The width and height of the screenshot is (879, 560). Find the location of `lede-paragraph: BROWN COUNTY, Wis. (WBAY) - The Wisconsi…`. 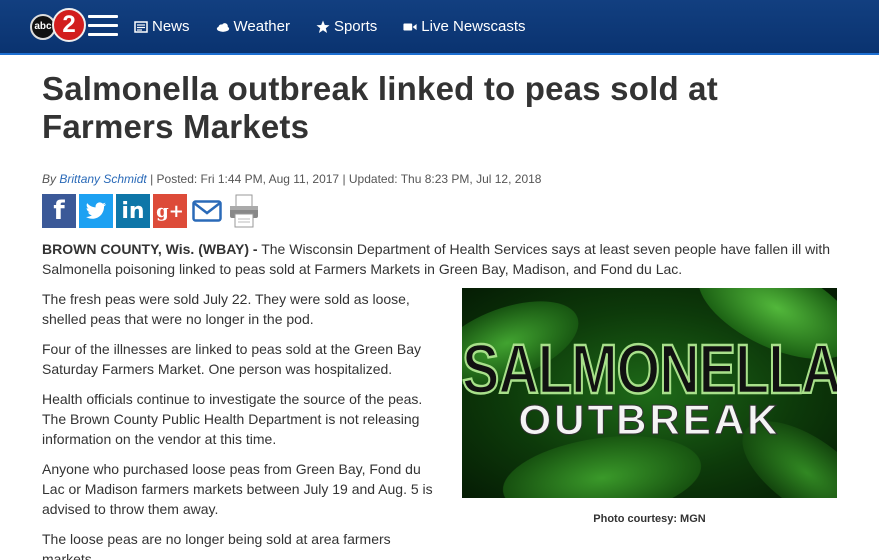

lede-paragraph: BROWN COUNTY, Wis. (WBAY) - The Wisconsi… is located at coordinates (437, 259).